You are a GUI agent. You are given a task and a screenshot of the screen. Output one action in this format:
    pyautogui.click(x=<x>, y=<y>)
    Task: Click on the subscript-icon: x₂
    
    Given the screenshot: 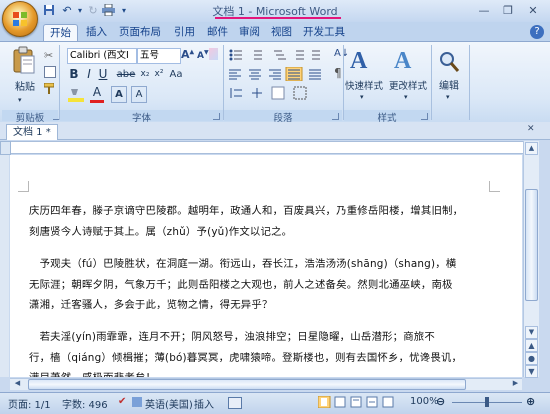 What is the action you would take?
    pyautogui.click(x=145, y=74)
    